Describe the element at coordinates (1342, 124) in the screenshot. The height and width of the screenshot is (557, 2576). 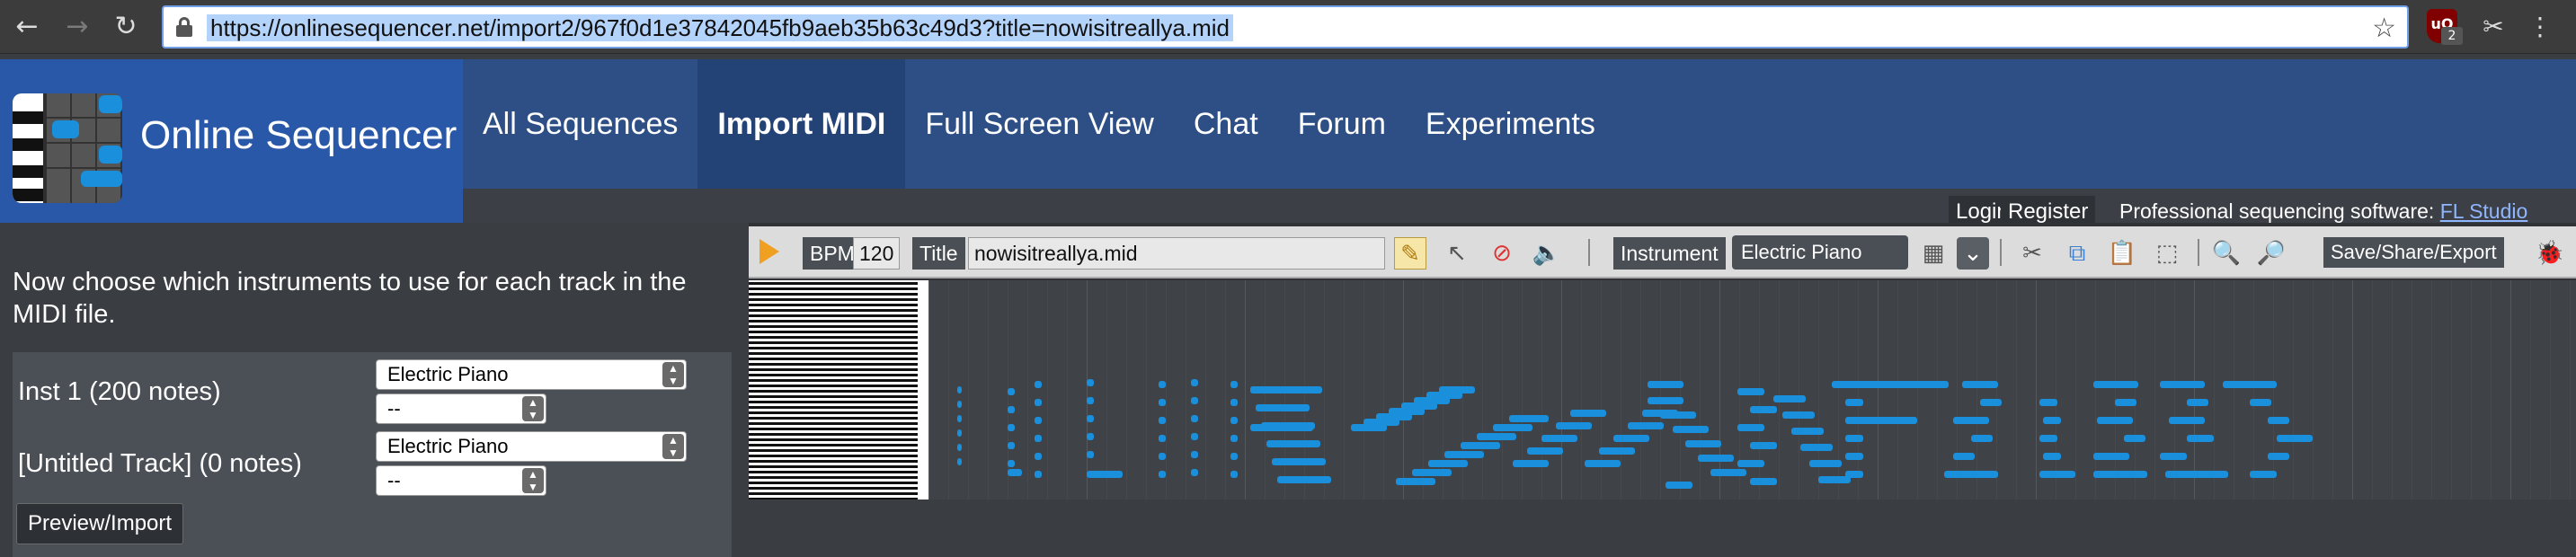
I see `nav-forum: Forum` at that location.